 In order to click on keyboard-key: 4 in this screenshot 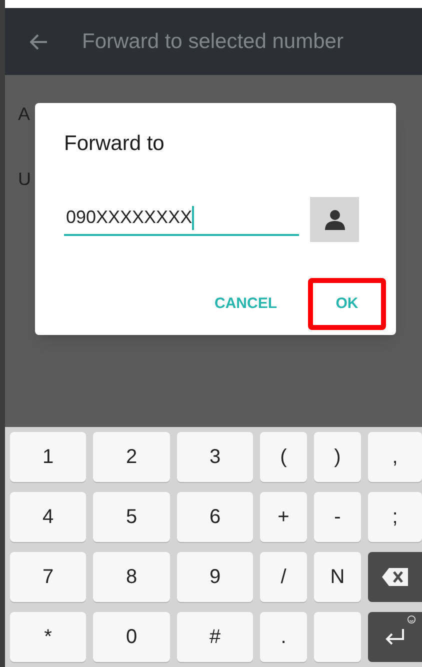, I will do `click(48, 517)`.